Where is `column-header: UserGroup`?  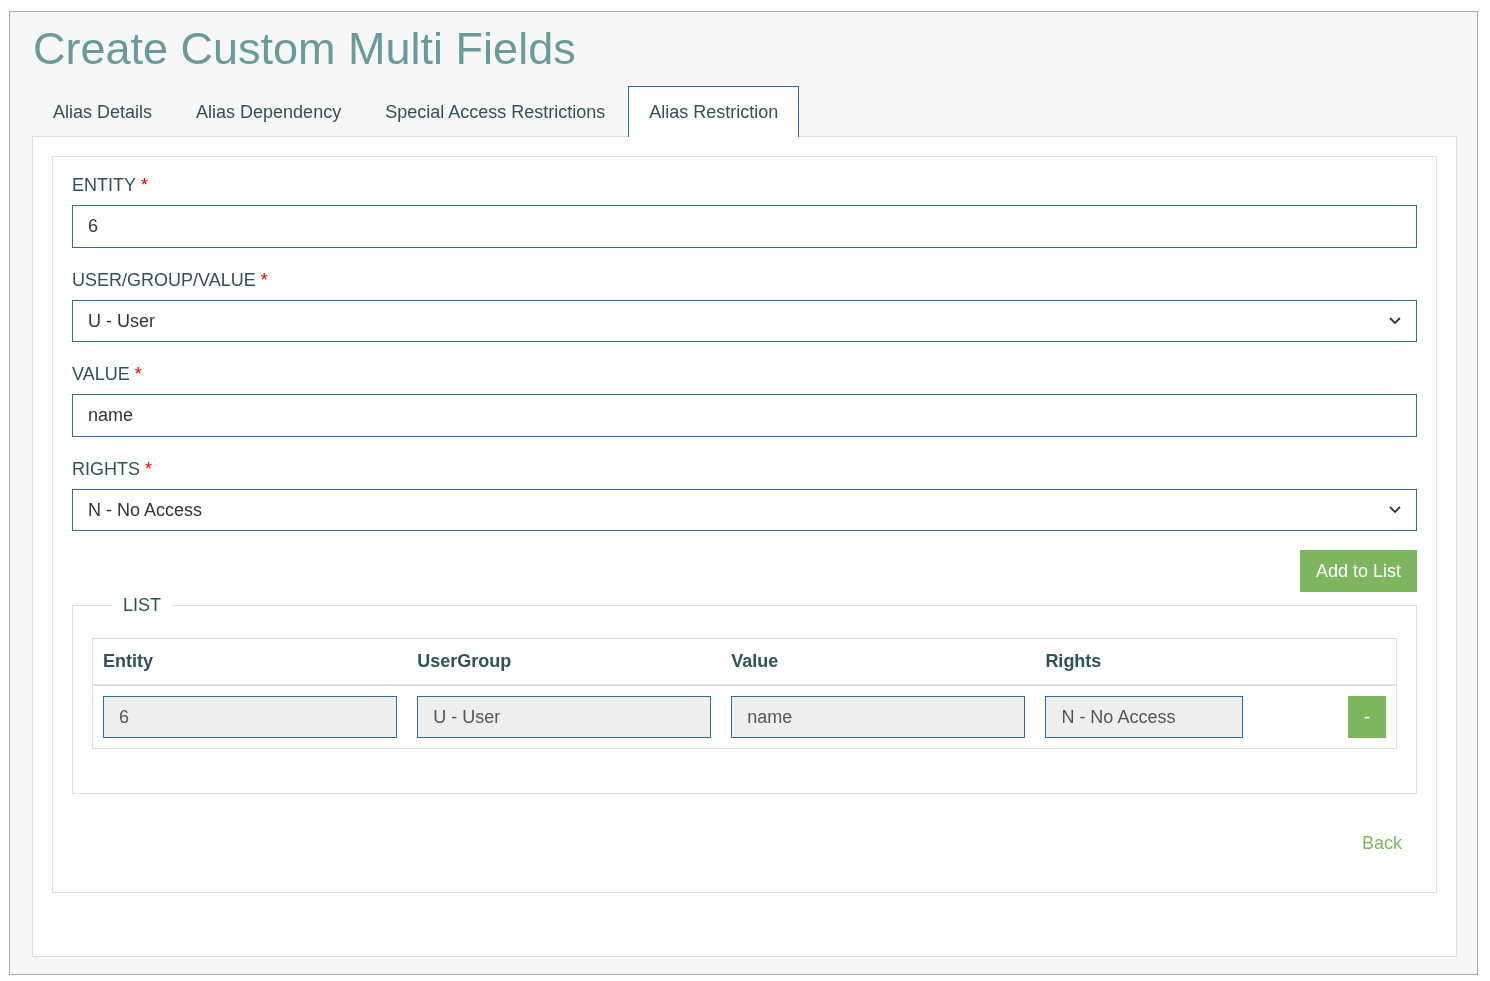 column-header: UserGroup is located at coordinates (564, 661).